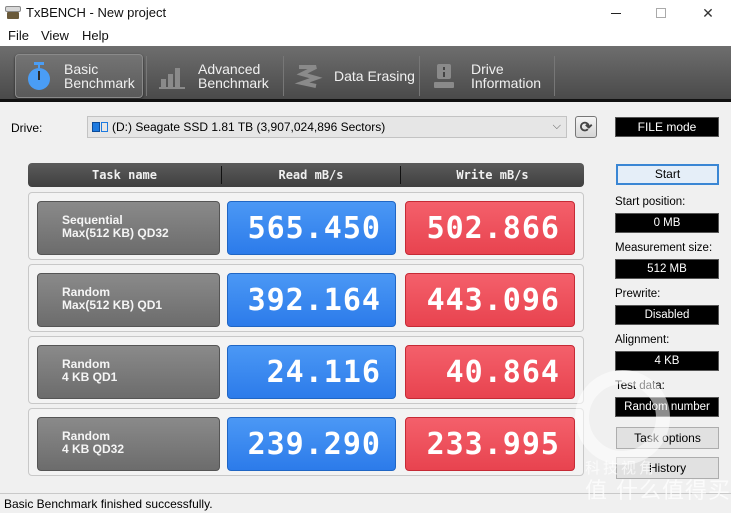  Describe the element at coordinates (311, 372) in the screenshot. I see `read-value: 24.116` at that location.